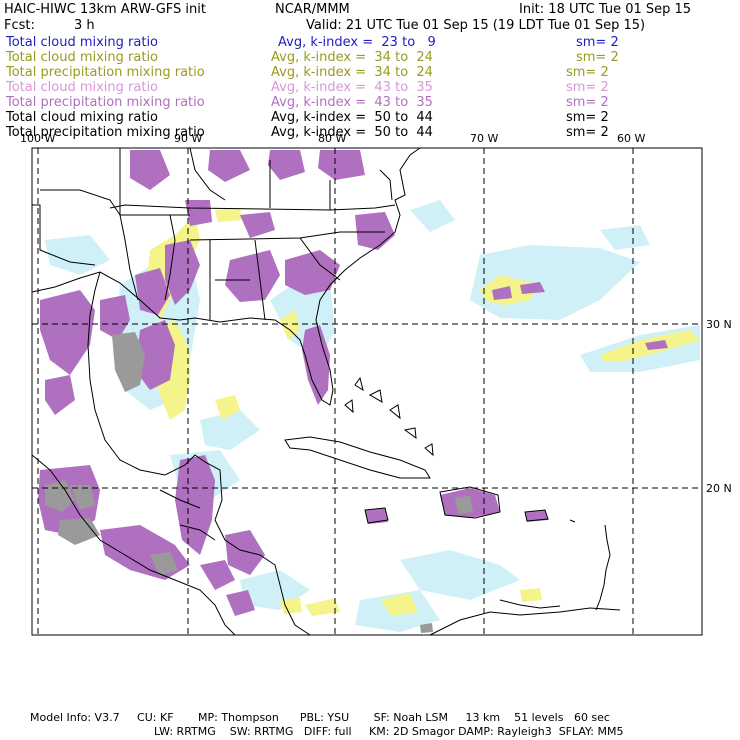 Image resolution: width=740 pixels, height=740 pixels. Describe the element at coordinates (37, 138) in the screenshot. I see `lon-label-100w: 100 W` at that location.